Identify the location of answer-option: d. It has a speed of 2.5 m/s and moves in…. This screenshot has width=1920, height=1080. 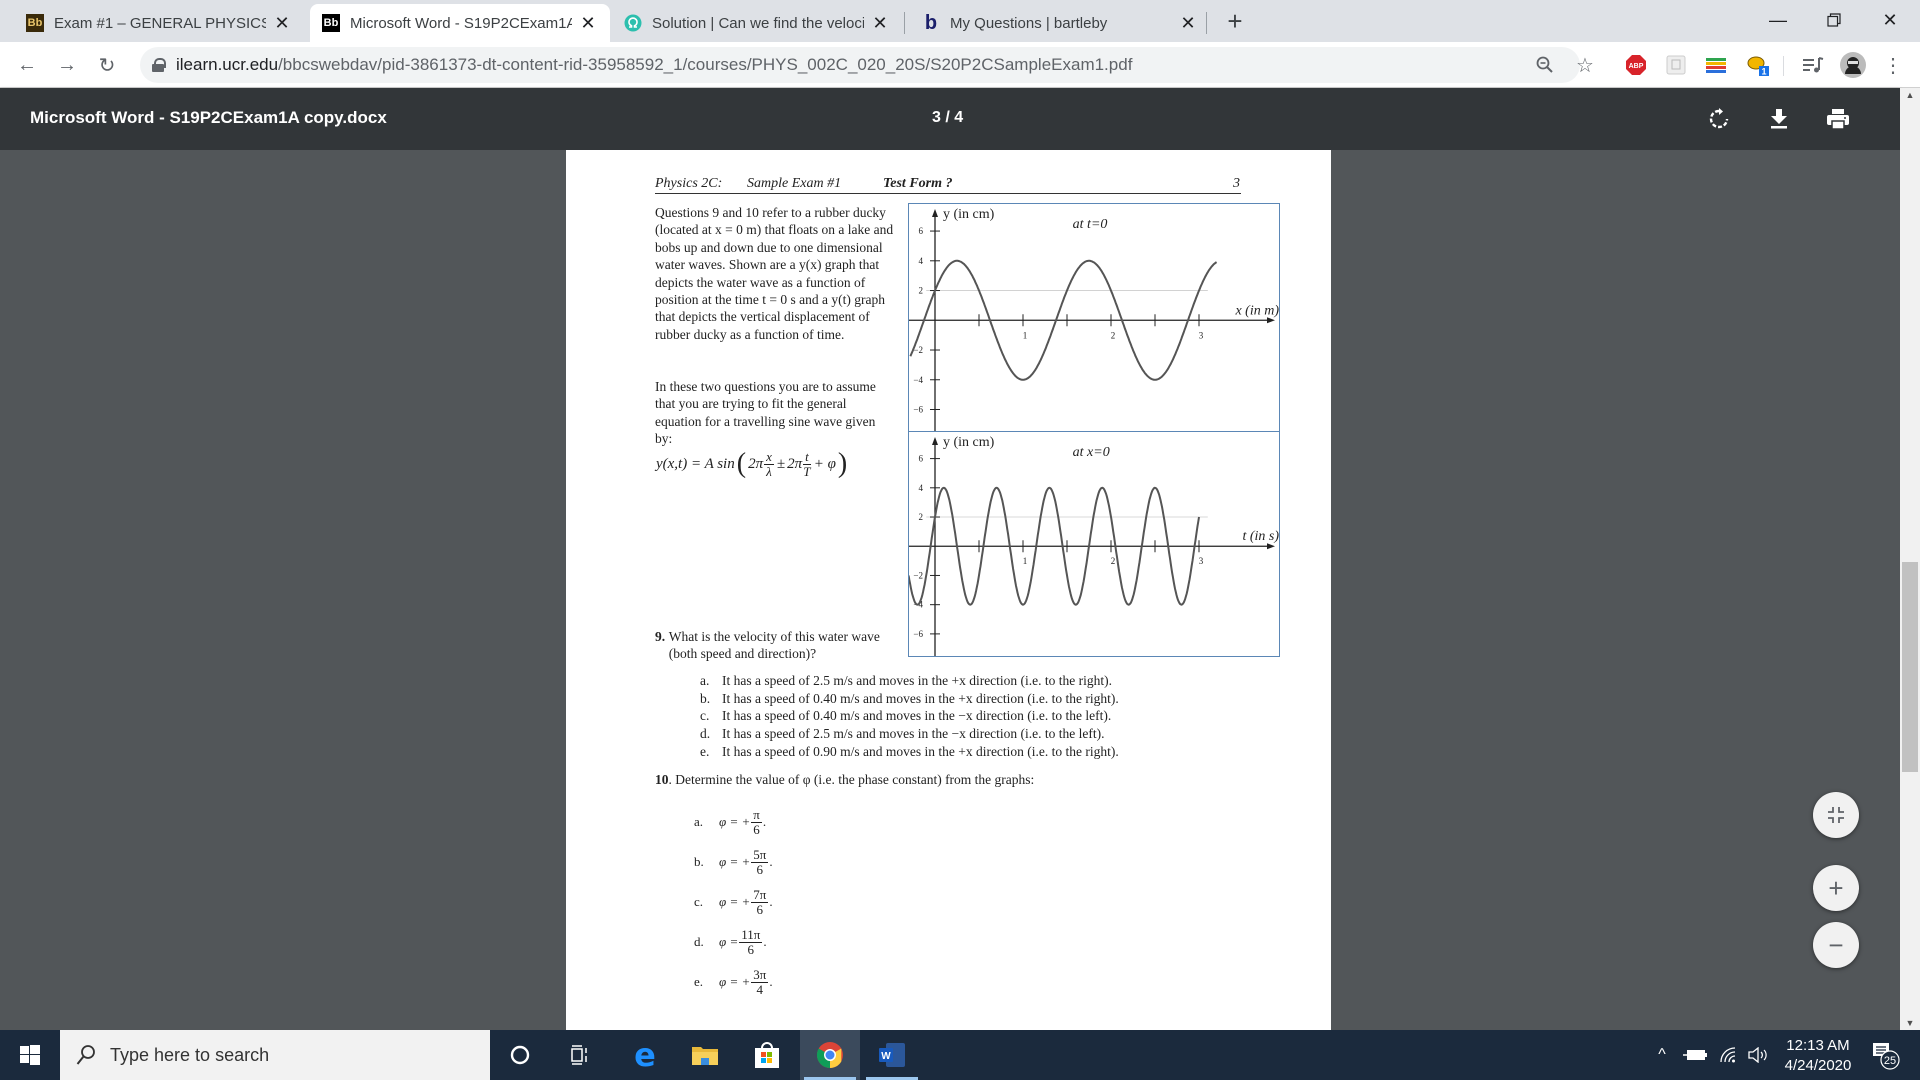
(909, 734).